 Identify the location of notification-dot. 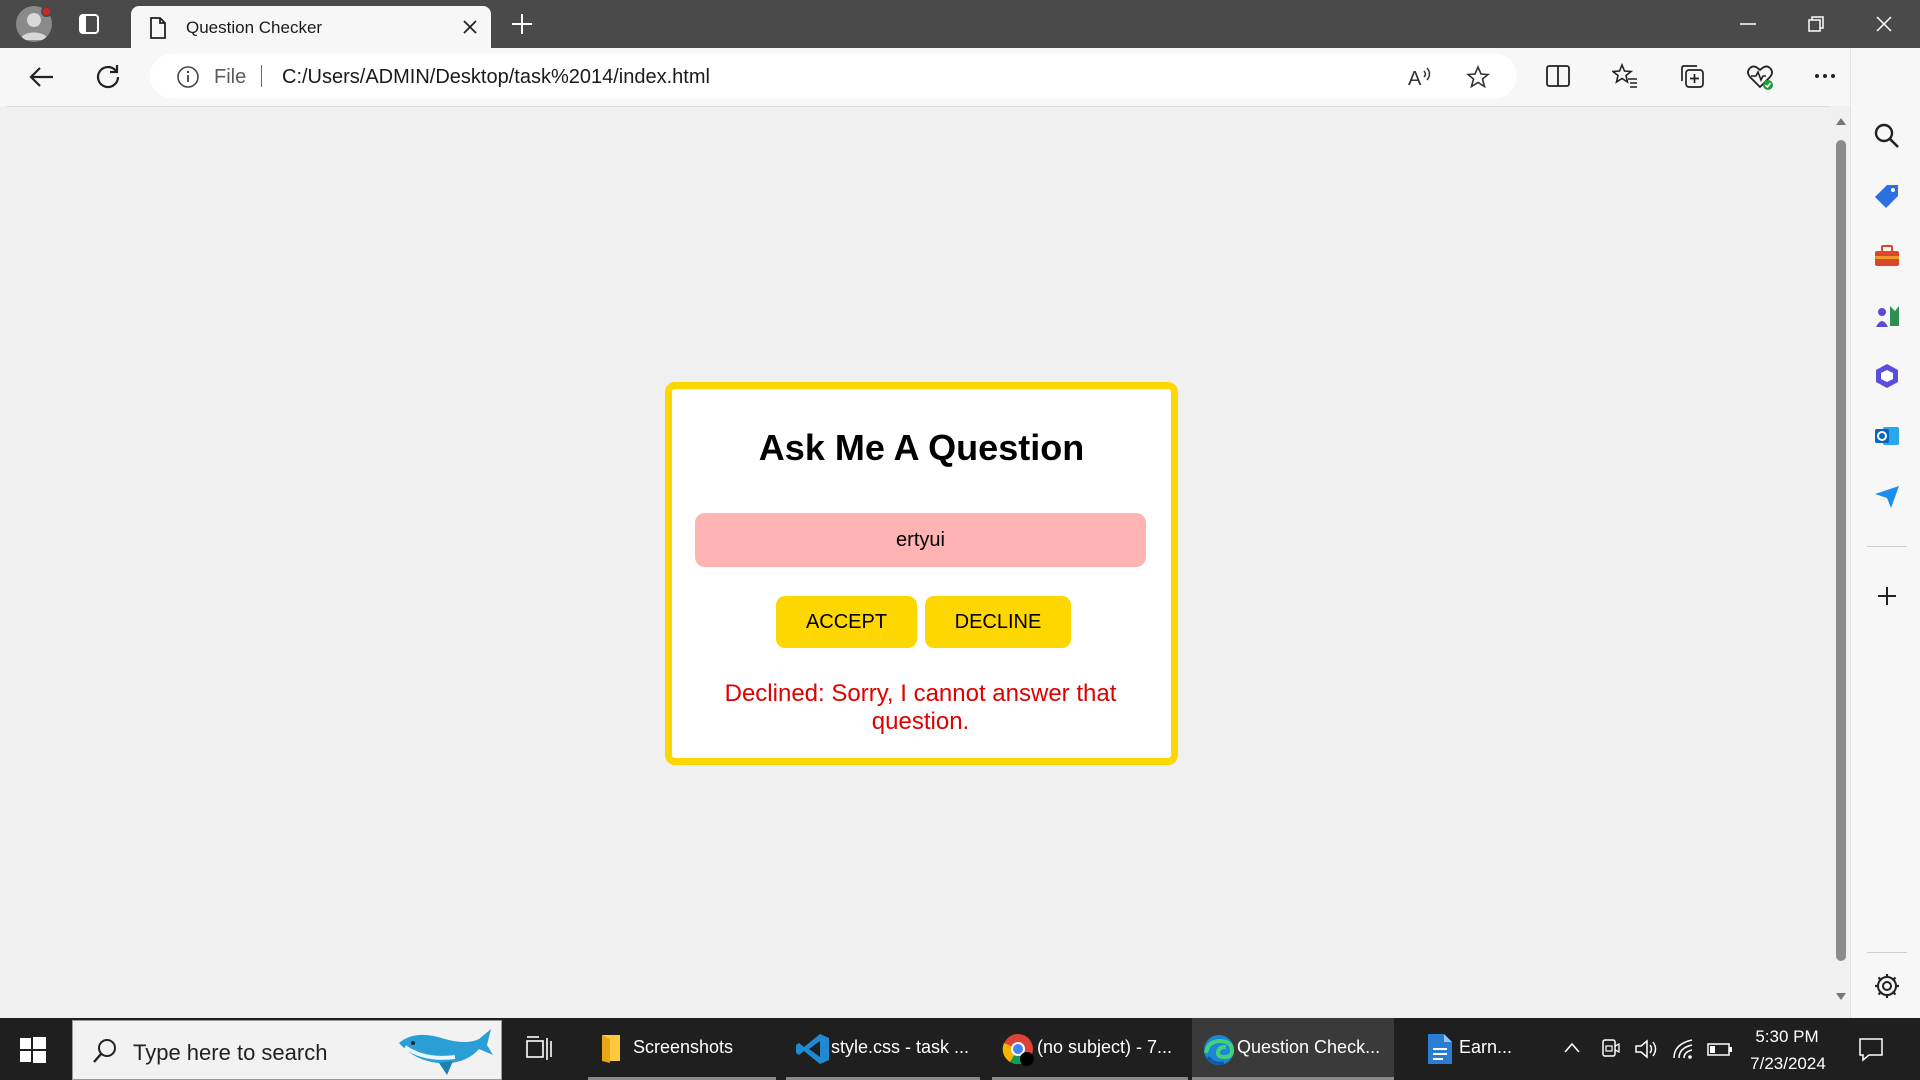
(46, 11).